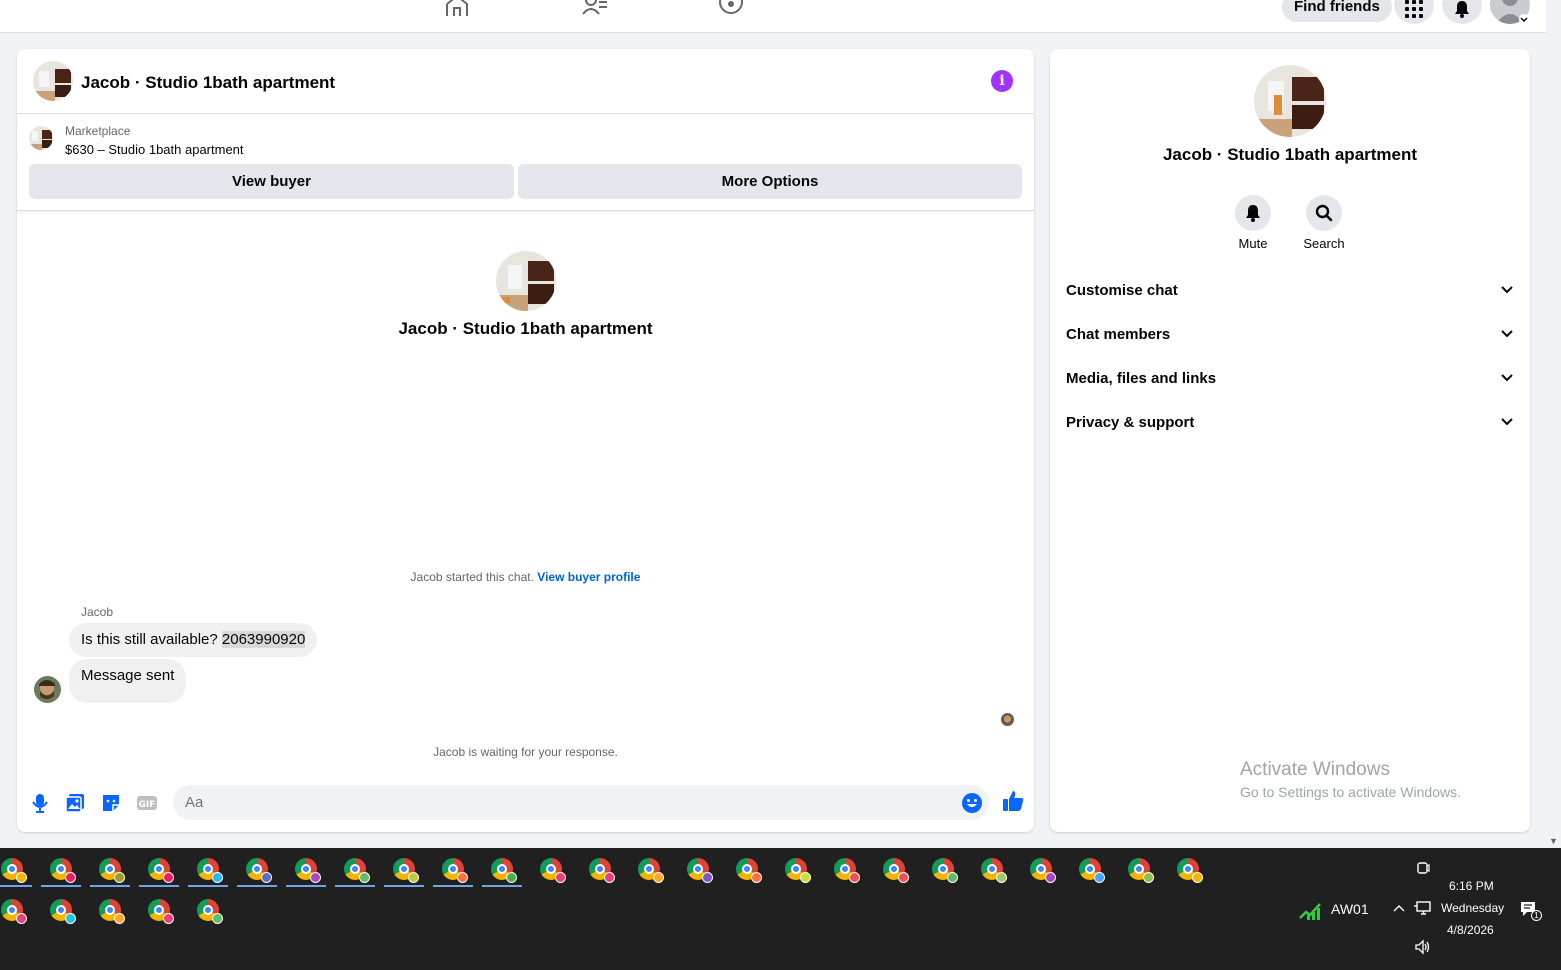 This screenshot has height=970, width=1561. What do you see at coordinates (1324, 243) in the screenshot?
I see `search-label: Search` at bounding box center [1324, 243].